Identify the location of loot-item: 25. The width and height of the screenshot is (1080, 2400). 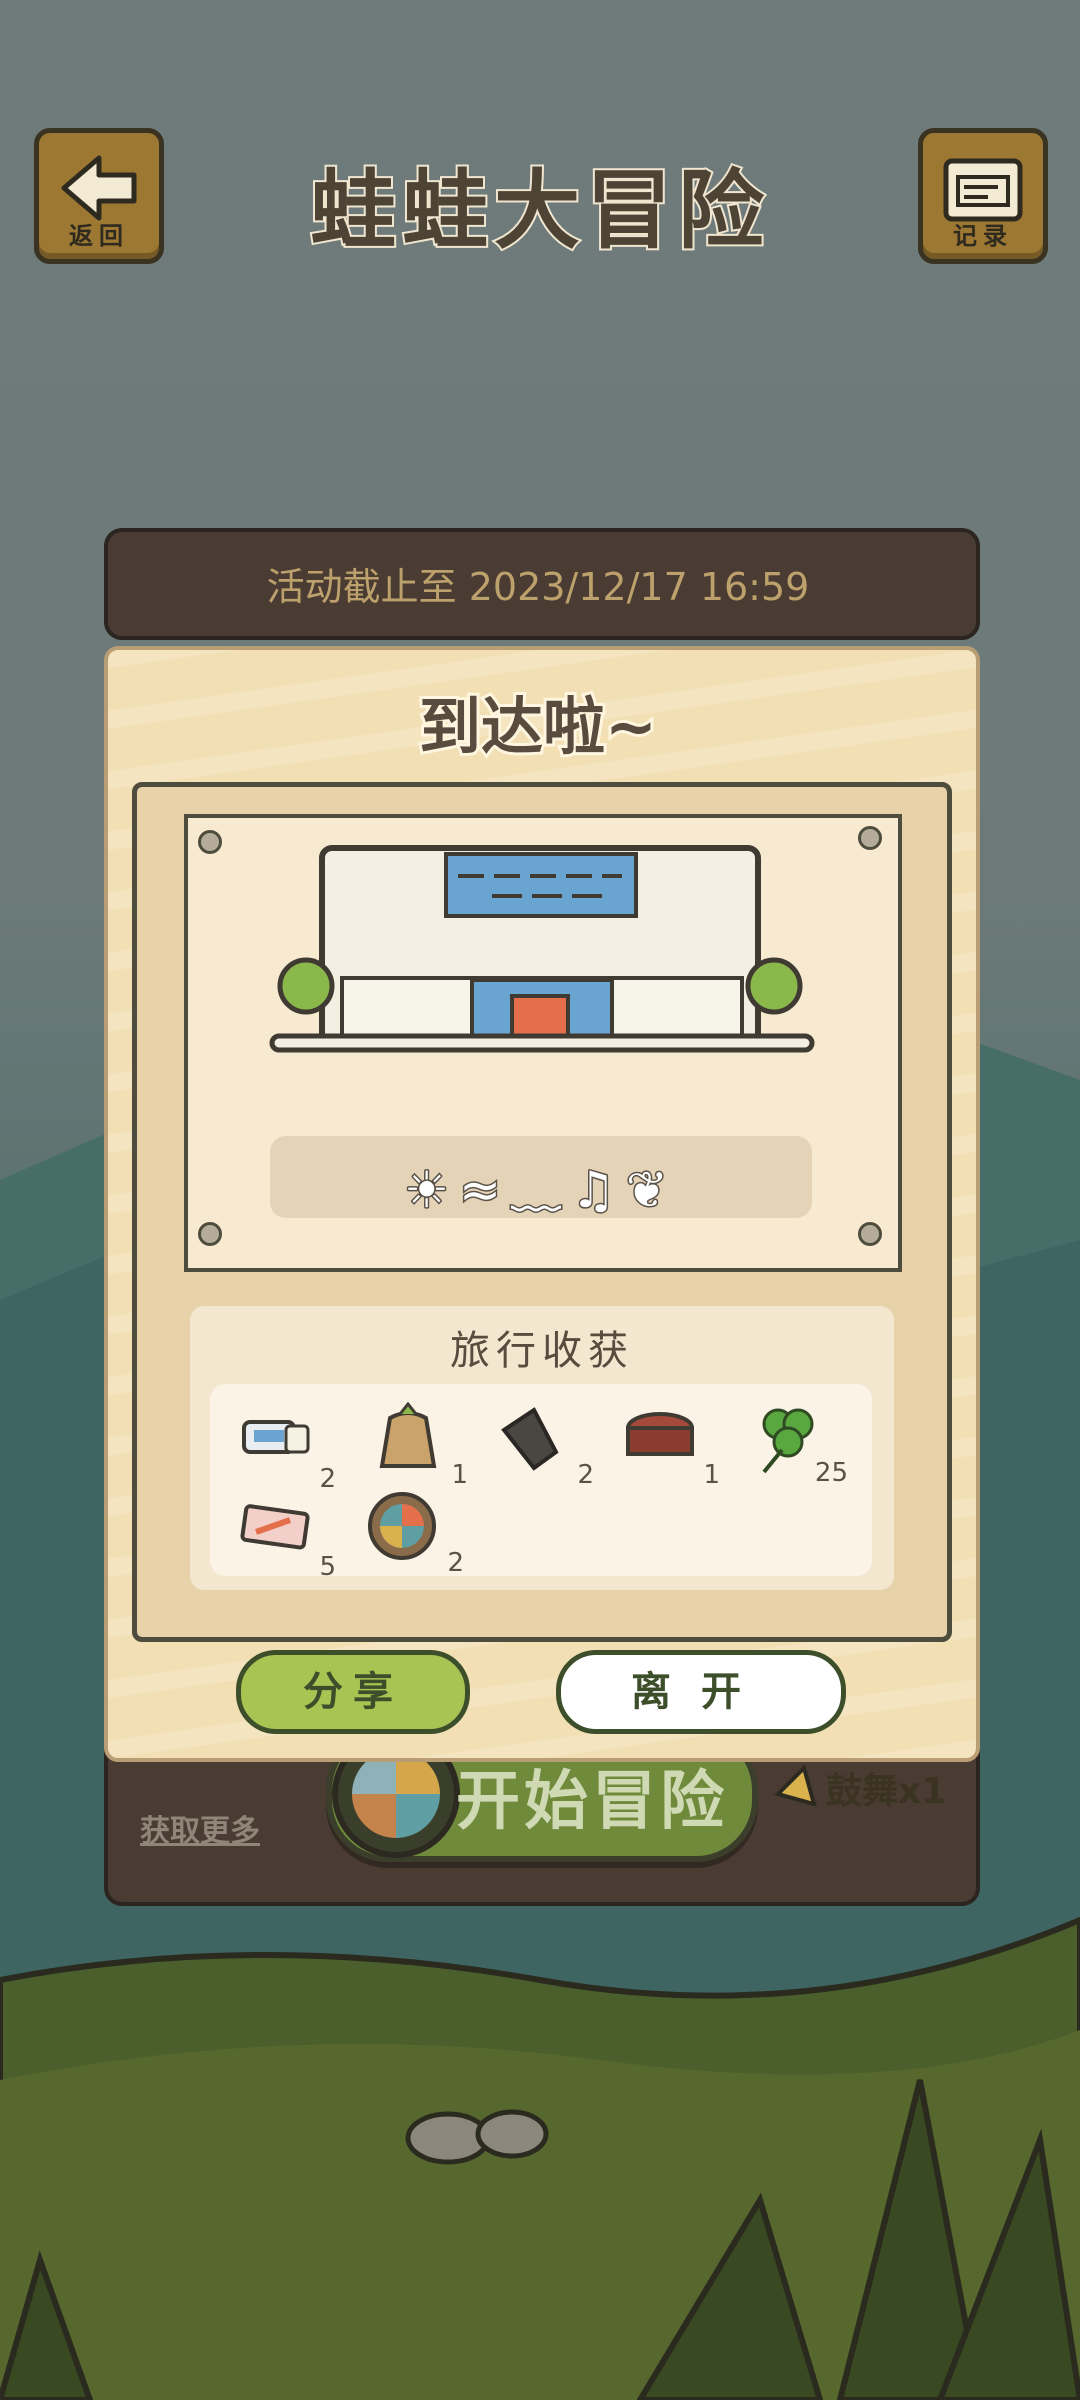
(798, 1443).